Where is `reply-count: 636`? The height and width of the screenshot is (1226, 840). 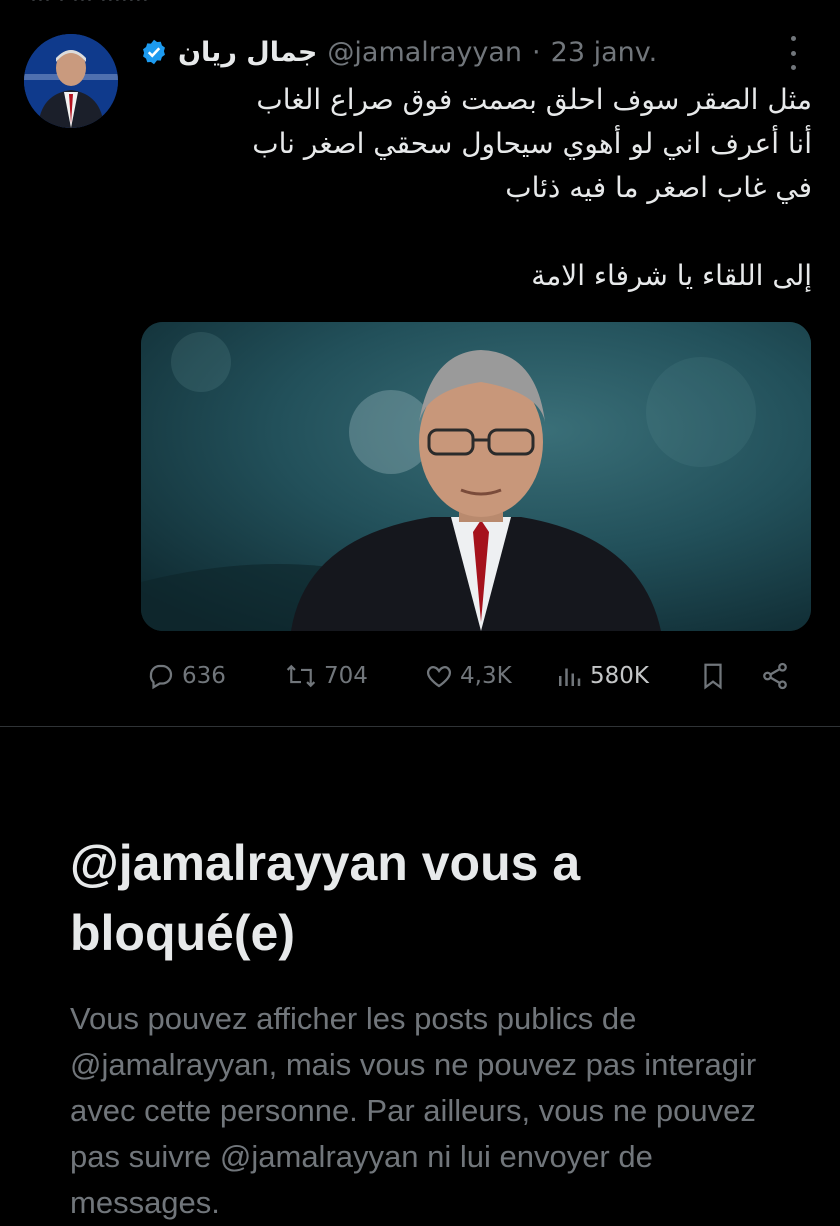
reply-count: 636 is located at coordinates (204, 676).